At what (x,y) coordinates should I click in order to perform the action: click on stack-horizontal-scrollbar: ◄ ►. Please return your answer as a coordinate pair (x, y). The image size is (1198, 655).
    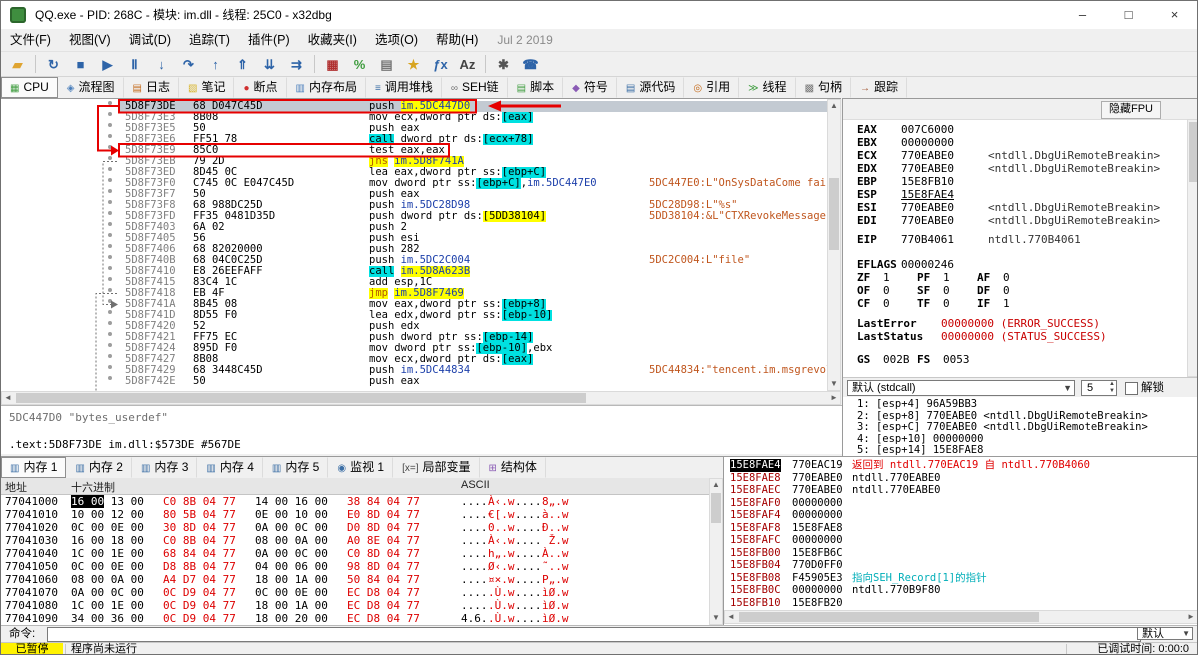
    Looking at the image, I should click on (960, 617).